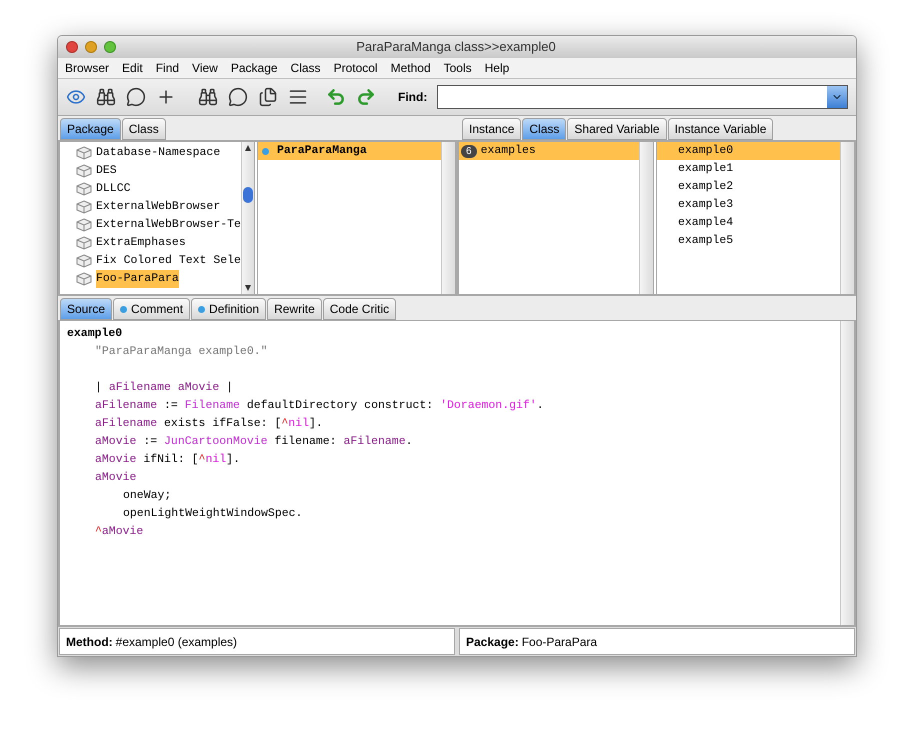 The image size is (914, 736). I want to click on scroll-thumb, so click(248, 195).